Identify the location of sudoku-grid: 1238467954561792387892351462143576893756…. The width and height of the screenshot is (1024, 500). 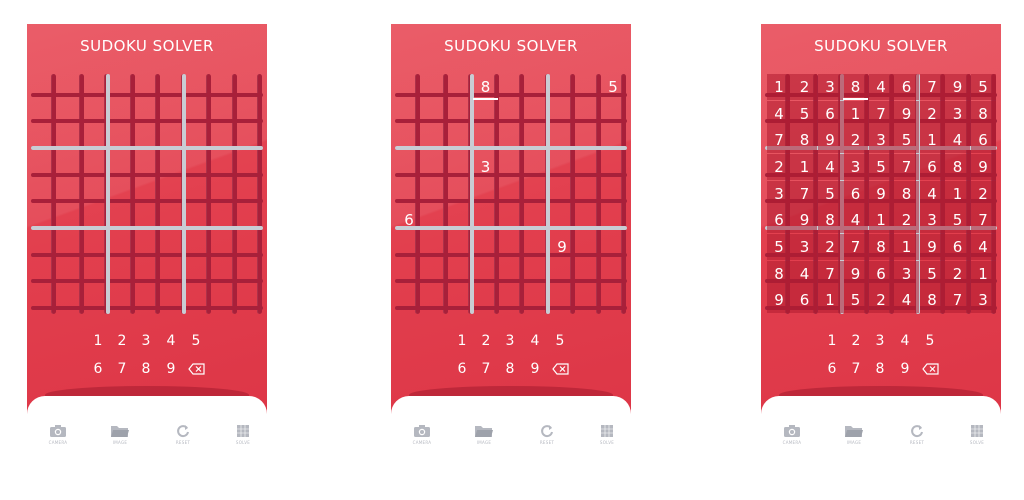
(881, 204).